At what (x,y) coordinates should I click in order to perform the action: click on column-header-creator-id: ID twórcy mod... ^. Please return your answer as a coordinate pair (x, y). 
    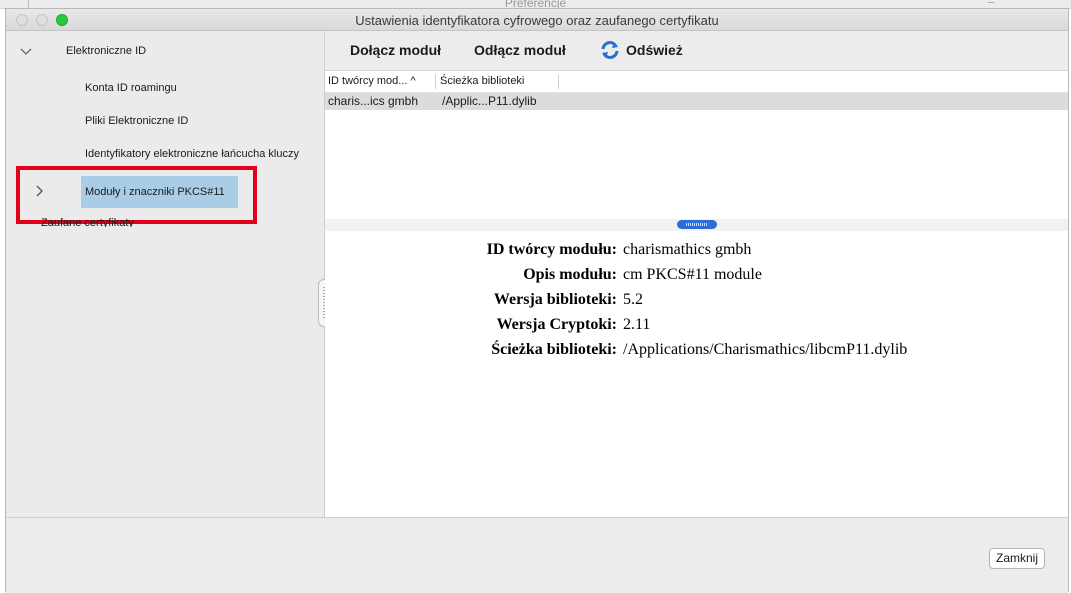
    Looking at the image, I should click on (372, 81).